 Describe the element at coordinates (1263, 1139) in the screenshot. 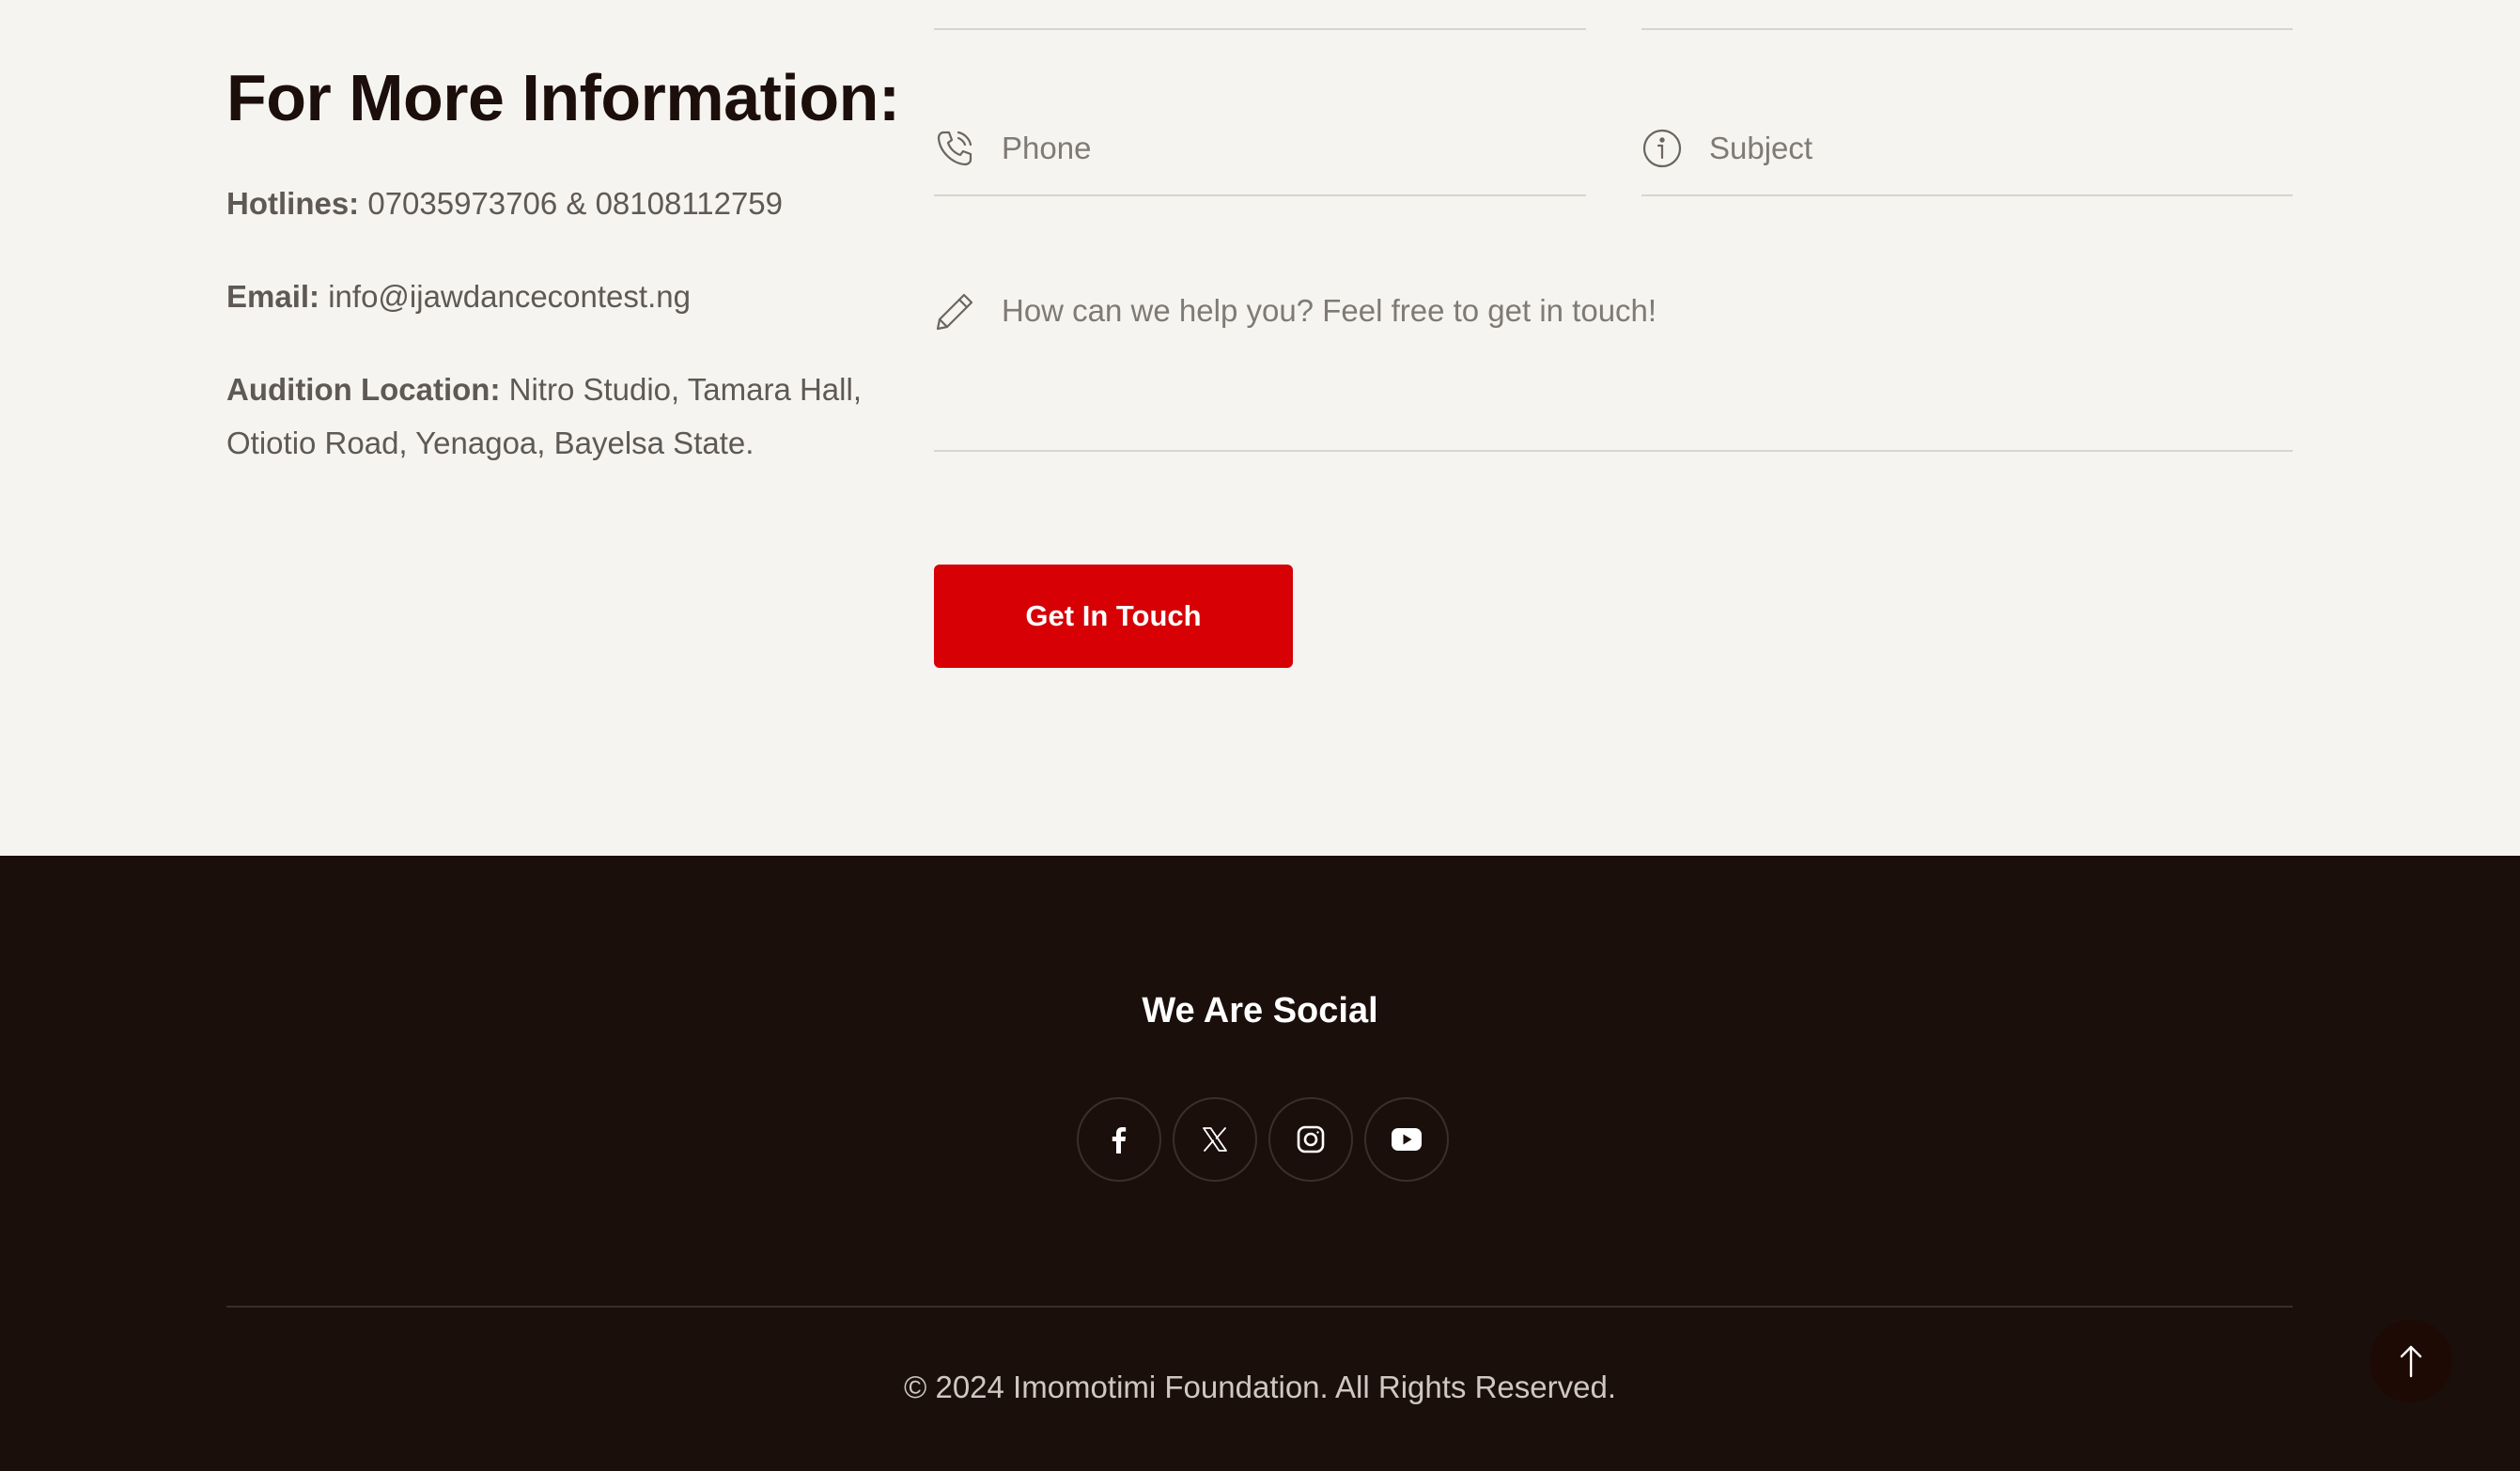

I see `social-links` at that location.